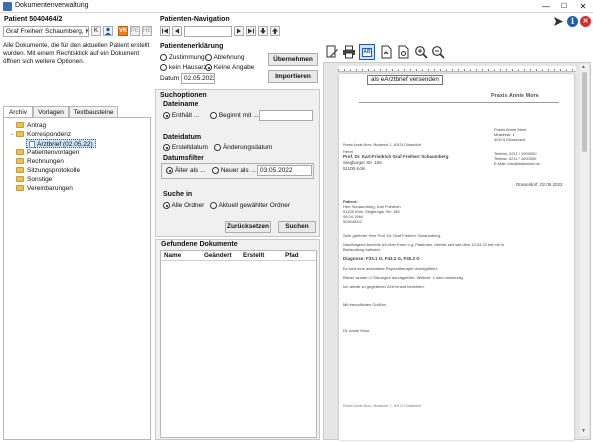 The width and height of the screenshot is (593, 443). Describe the element at coordinates (583, 431) in the screenshot. I see `scroll-down-icon: ▼` at that location.